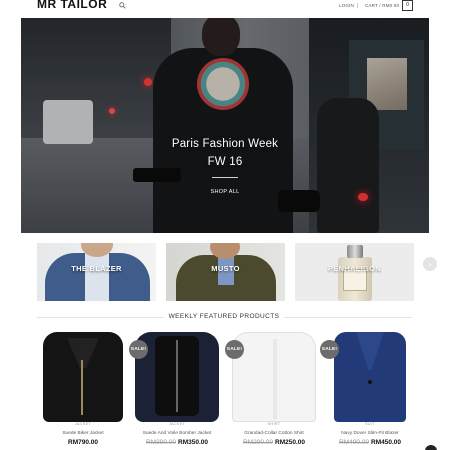 The image size is (450, 450). Describe the element at coordinates (225, 177) in the screenshot. I see `hero-divider` at that location.